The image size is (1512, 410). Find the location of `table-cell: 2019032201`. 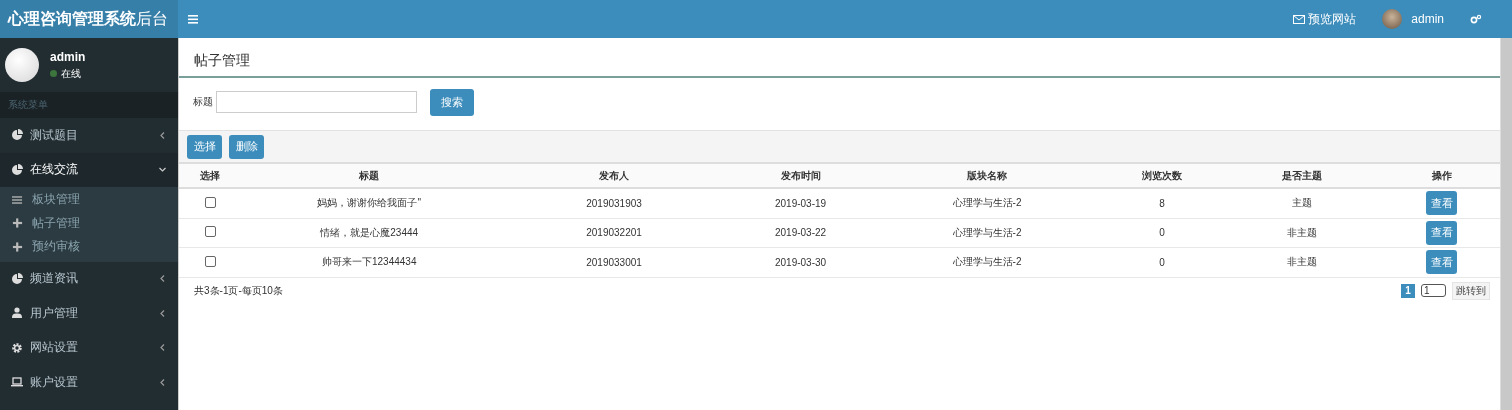

table-cell: 2019032201 is located at coordinates (614, 233).